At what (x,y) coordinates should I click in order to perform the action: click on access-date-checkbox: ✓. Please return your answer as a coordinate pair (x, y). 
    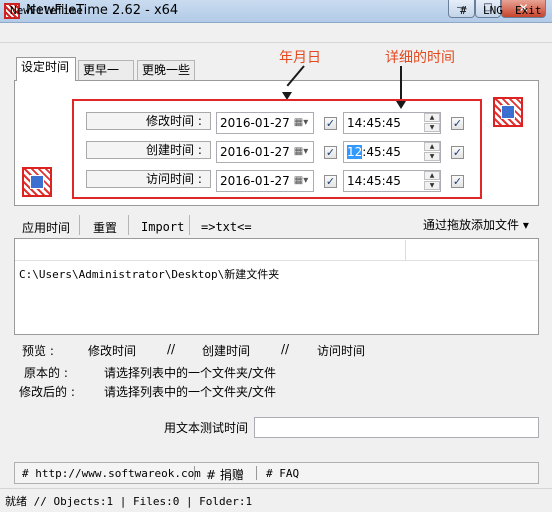
    Looking at the image, I should click on (330, 181).